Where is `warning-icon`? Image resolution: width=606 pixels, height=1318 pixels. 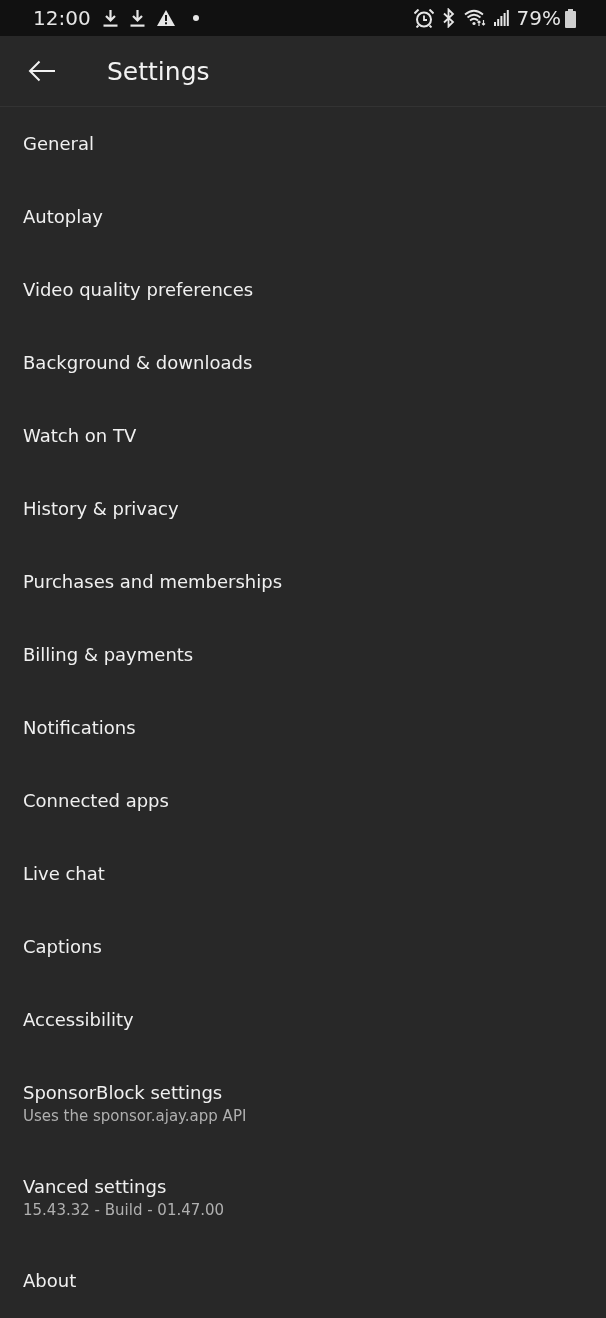
warning-icon is located at coordinates (165, 18).